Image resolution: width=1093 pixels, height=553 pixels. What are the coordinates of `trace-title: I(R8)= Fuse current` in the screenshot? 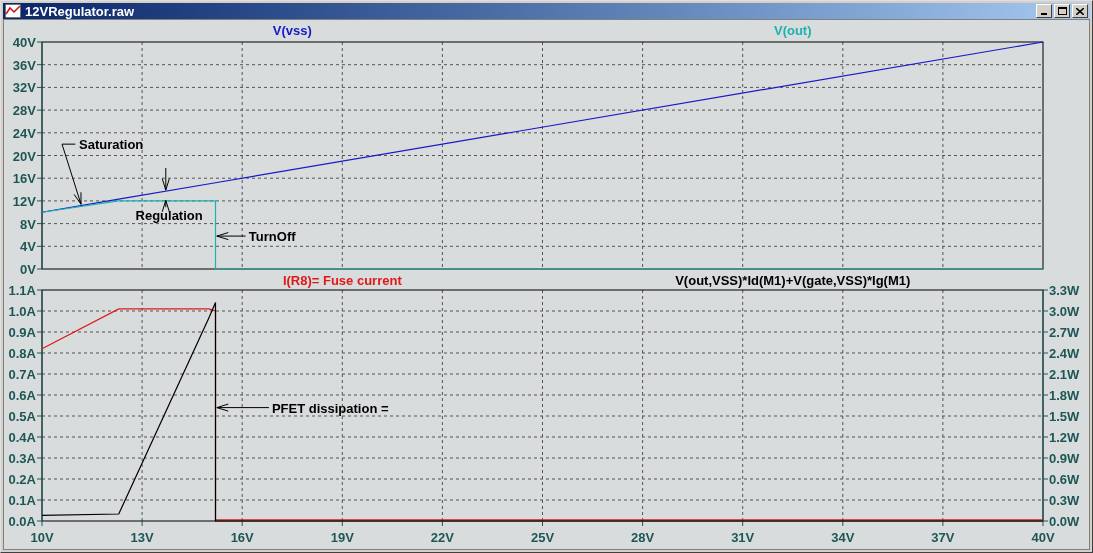 It's located at (342, 282).